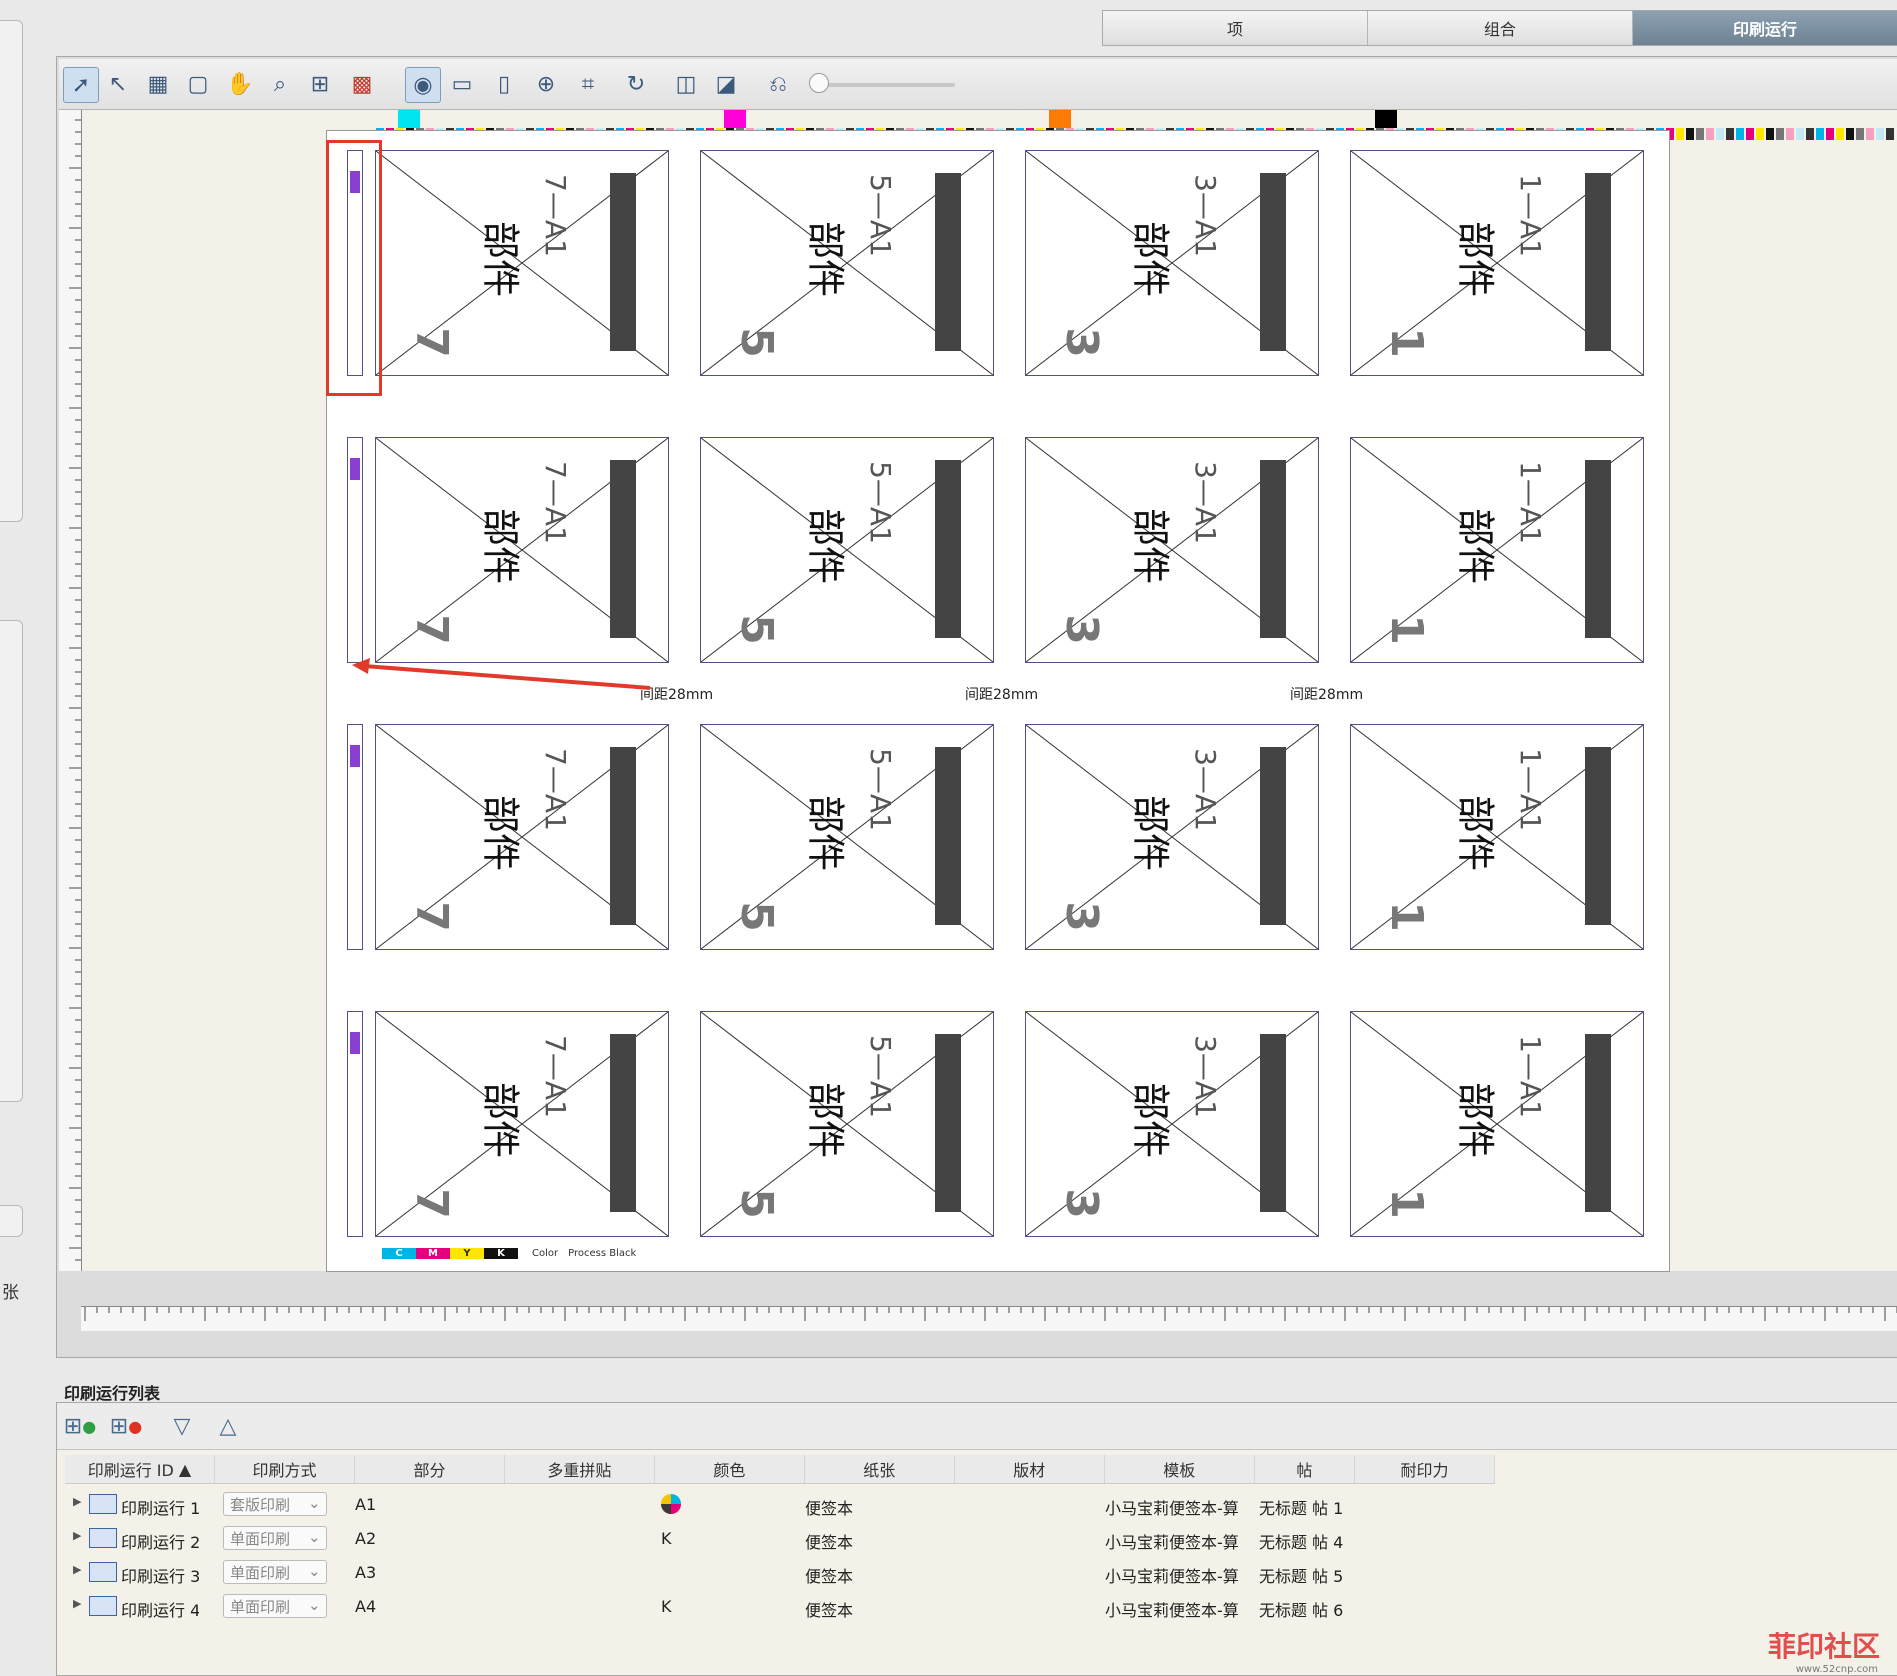  I want to click on vertical-ruler, so click(70, 690).